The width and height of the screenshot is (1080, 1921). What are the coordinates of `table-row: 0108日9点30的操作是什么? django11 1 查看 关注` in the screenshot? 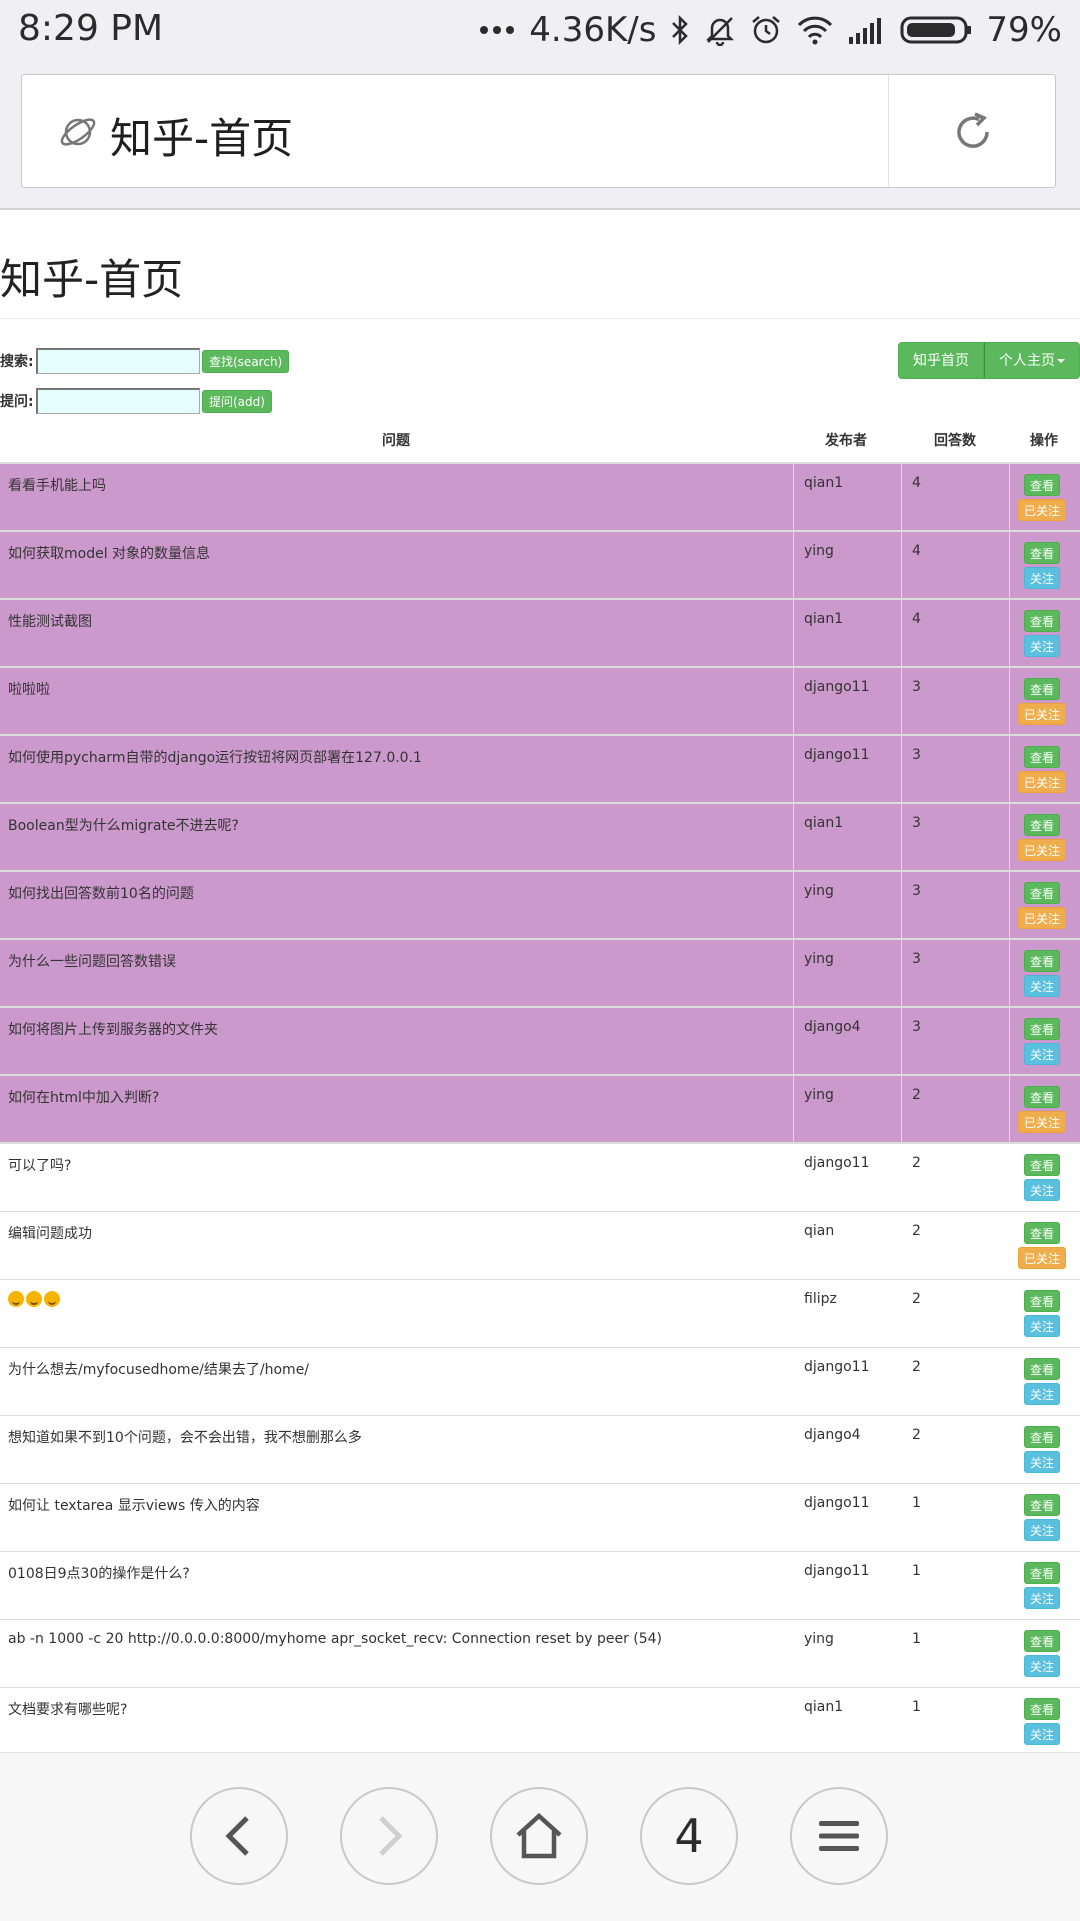 It's located at (540, 1586).